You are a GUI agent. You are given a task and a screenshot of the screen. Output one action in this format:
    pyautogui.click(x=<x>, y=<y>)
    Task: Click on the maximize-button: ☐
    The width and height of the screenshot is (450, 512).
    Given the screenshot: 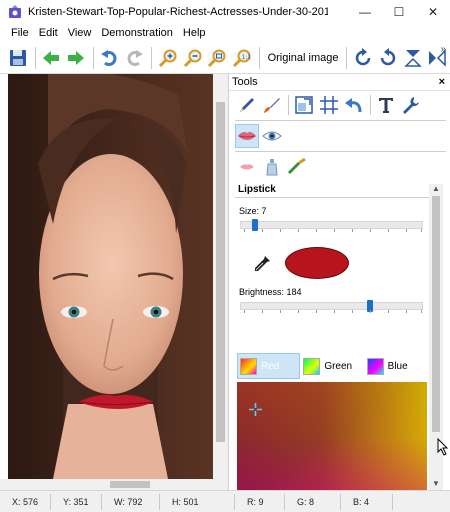 What is the action you would take?
    pyautogui.click(x=399, y=12)
    